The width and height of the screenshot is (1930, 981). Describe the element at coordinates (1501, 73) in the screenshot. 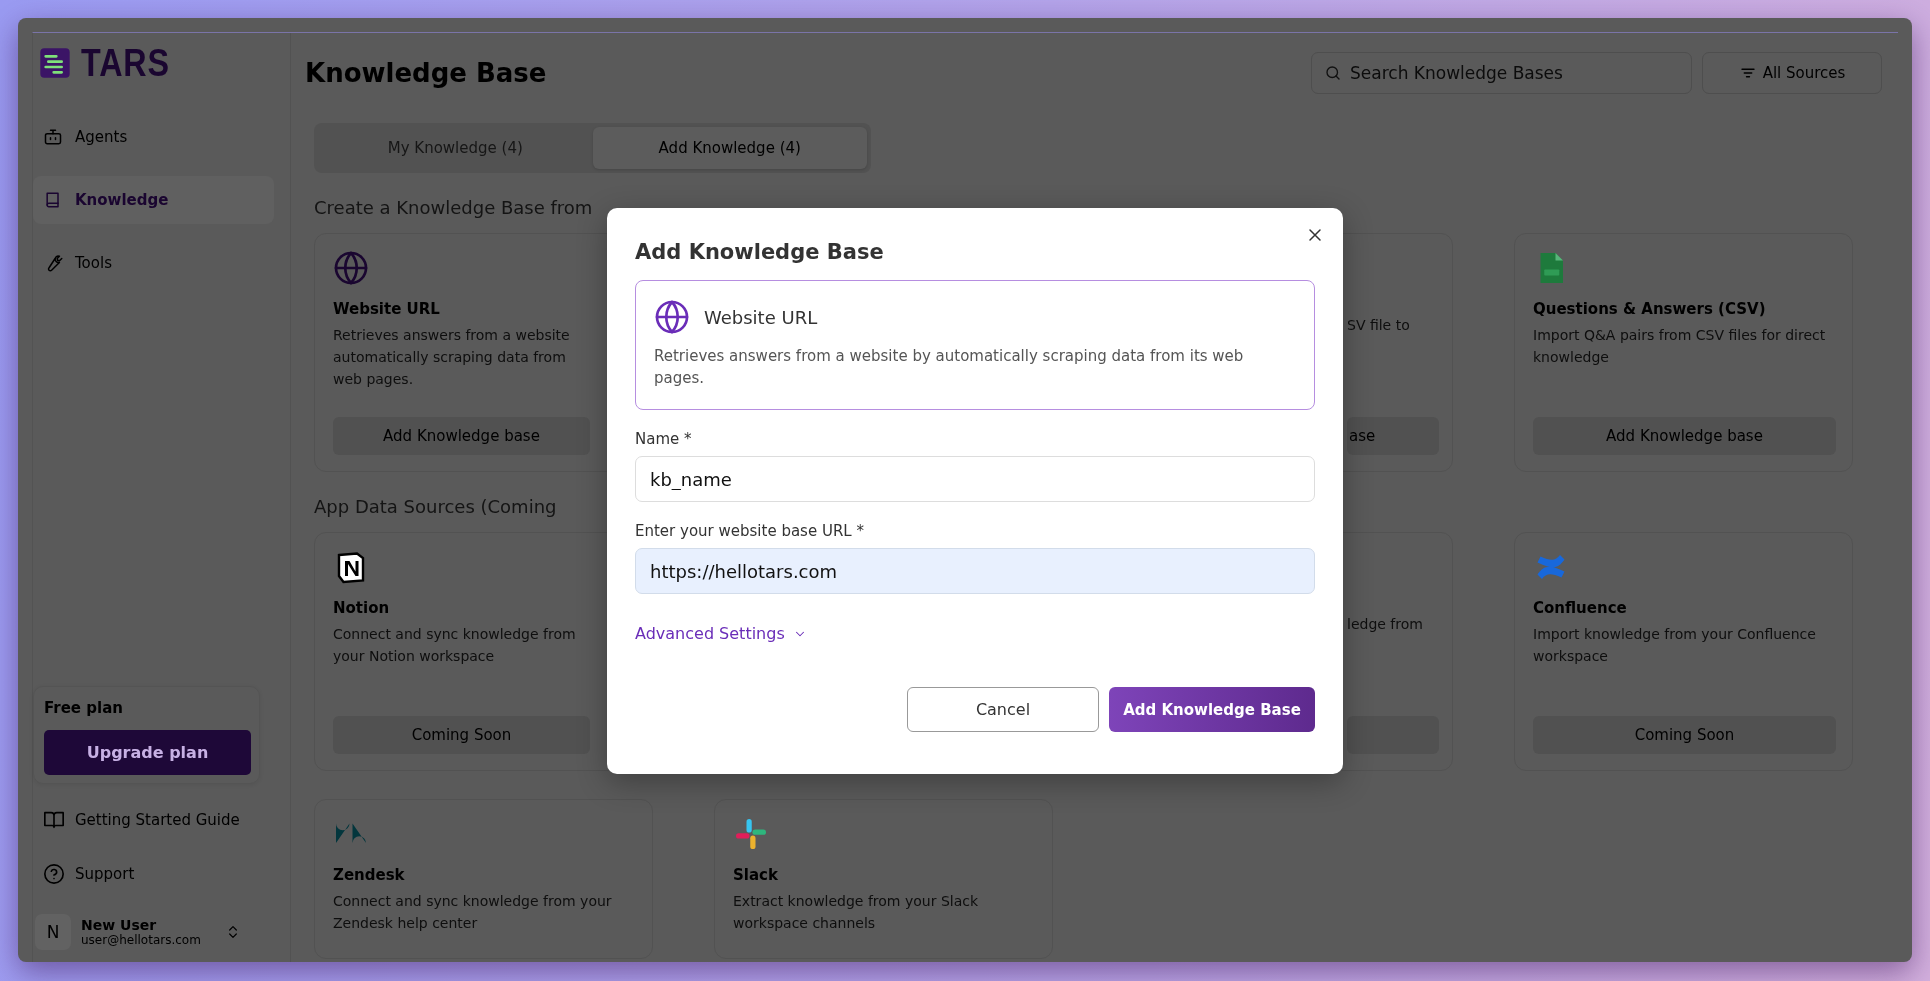

I see `search-field: Search Knowledge Bases` at that location.